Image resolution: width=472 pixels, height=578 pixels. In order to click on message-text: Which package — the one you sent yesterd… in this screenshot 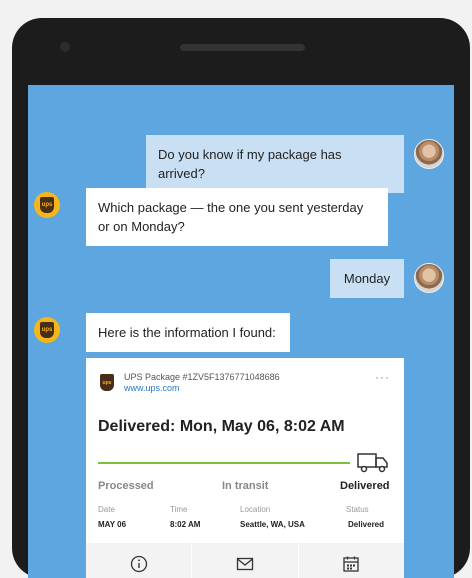, I will do `click(231, 217)`.